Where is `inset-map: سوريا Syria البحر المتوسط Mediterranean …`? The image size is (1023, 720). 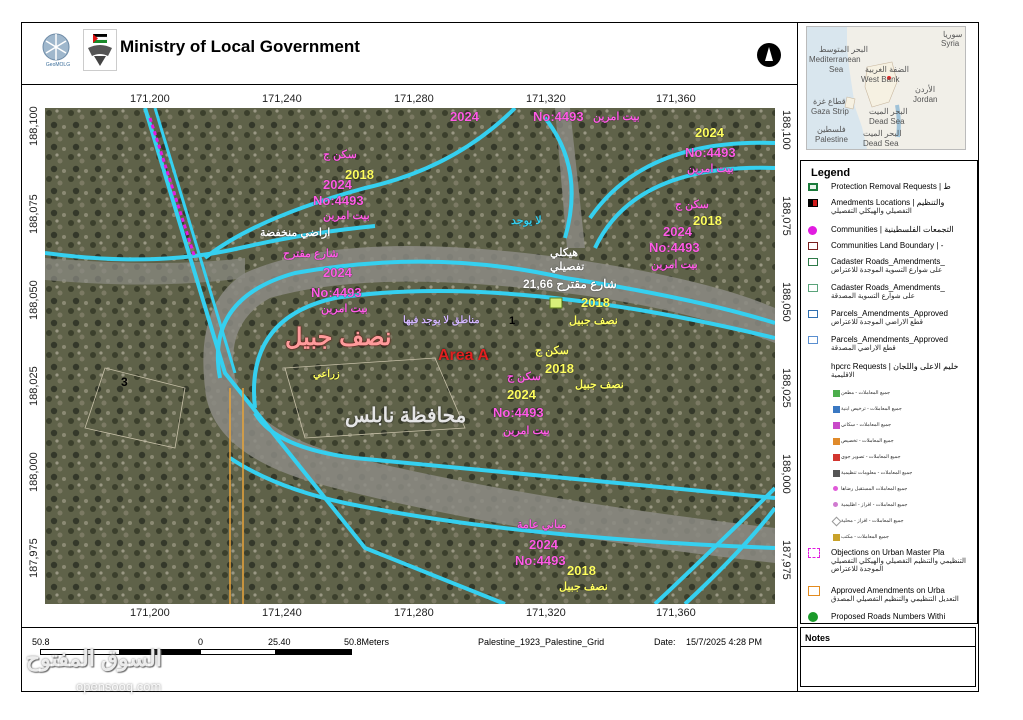 inset-map: سوريا Syria البحر المتوسط Mediterranean … is located at coordinates (886, 88).